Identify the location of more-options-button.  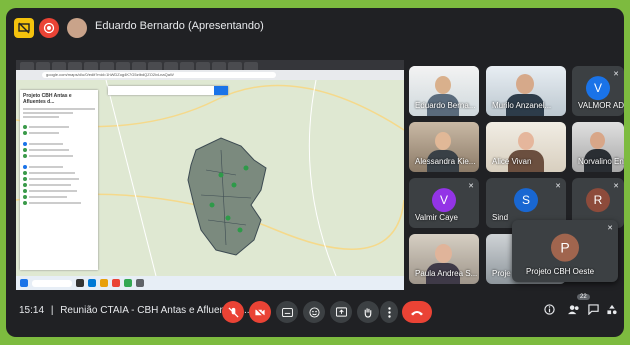
(389, 312).